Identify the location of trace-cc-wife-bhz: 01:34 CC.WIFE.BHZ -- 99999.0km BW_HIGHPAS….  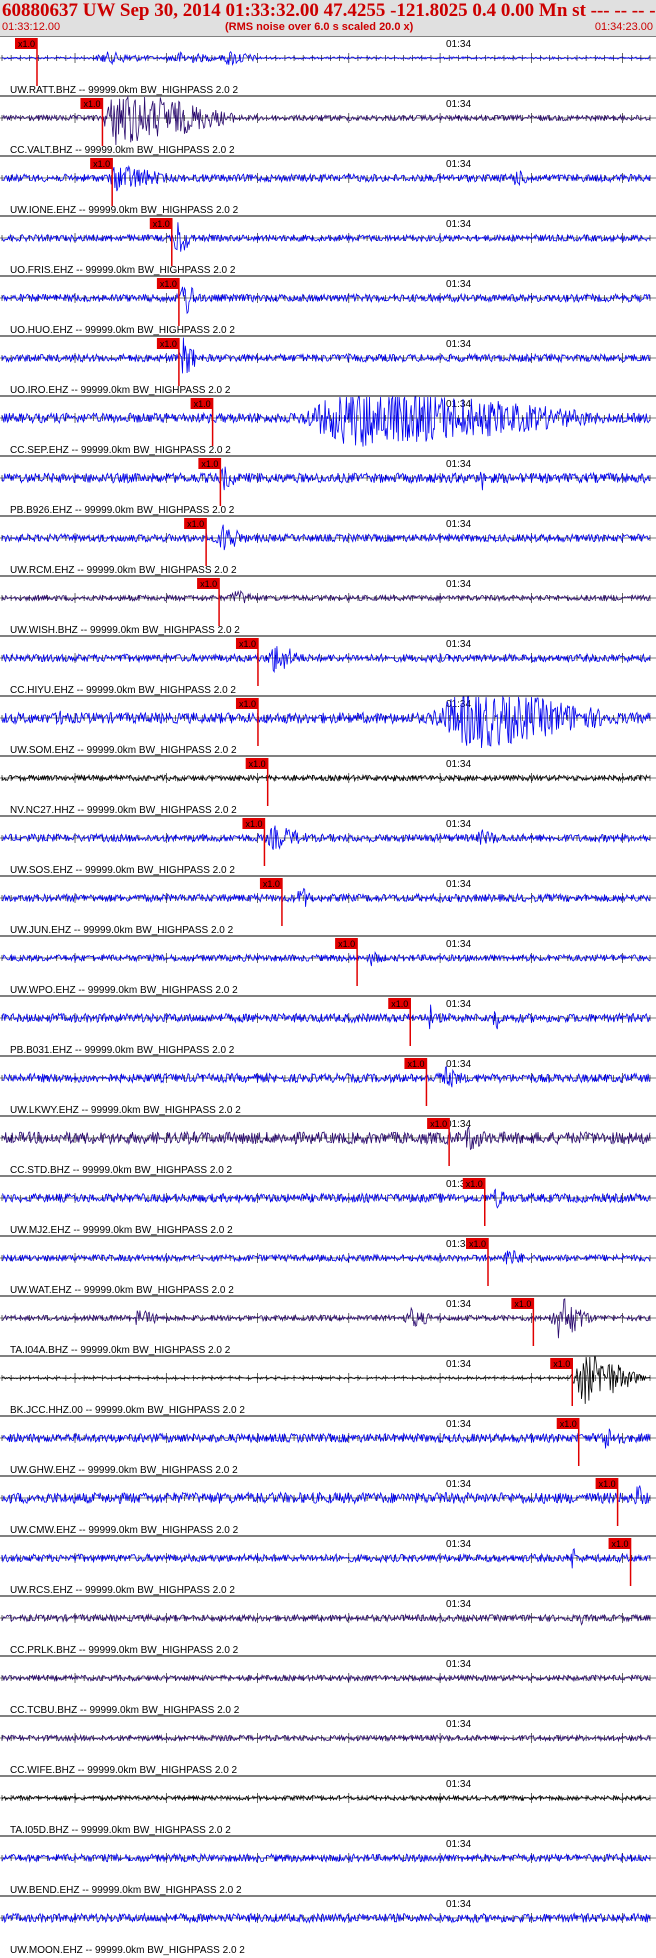
(328, 1745).